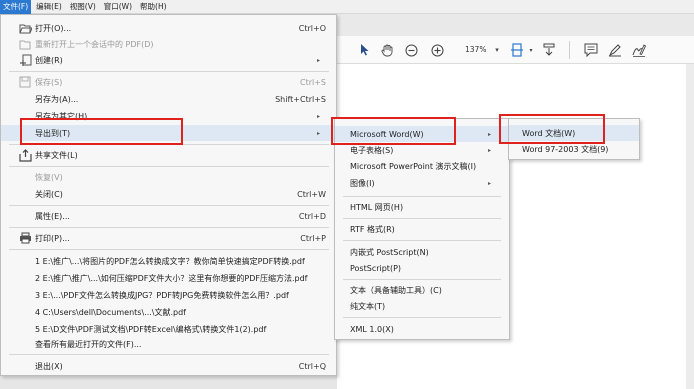  I want to click on menu-help: 帮助(H), so click(153, 7).